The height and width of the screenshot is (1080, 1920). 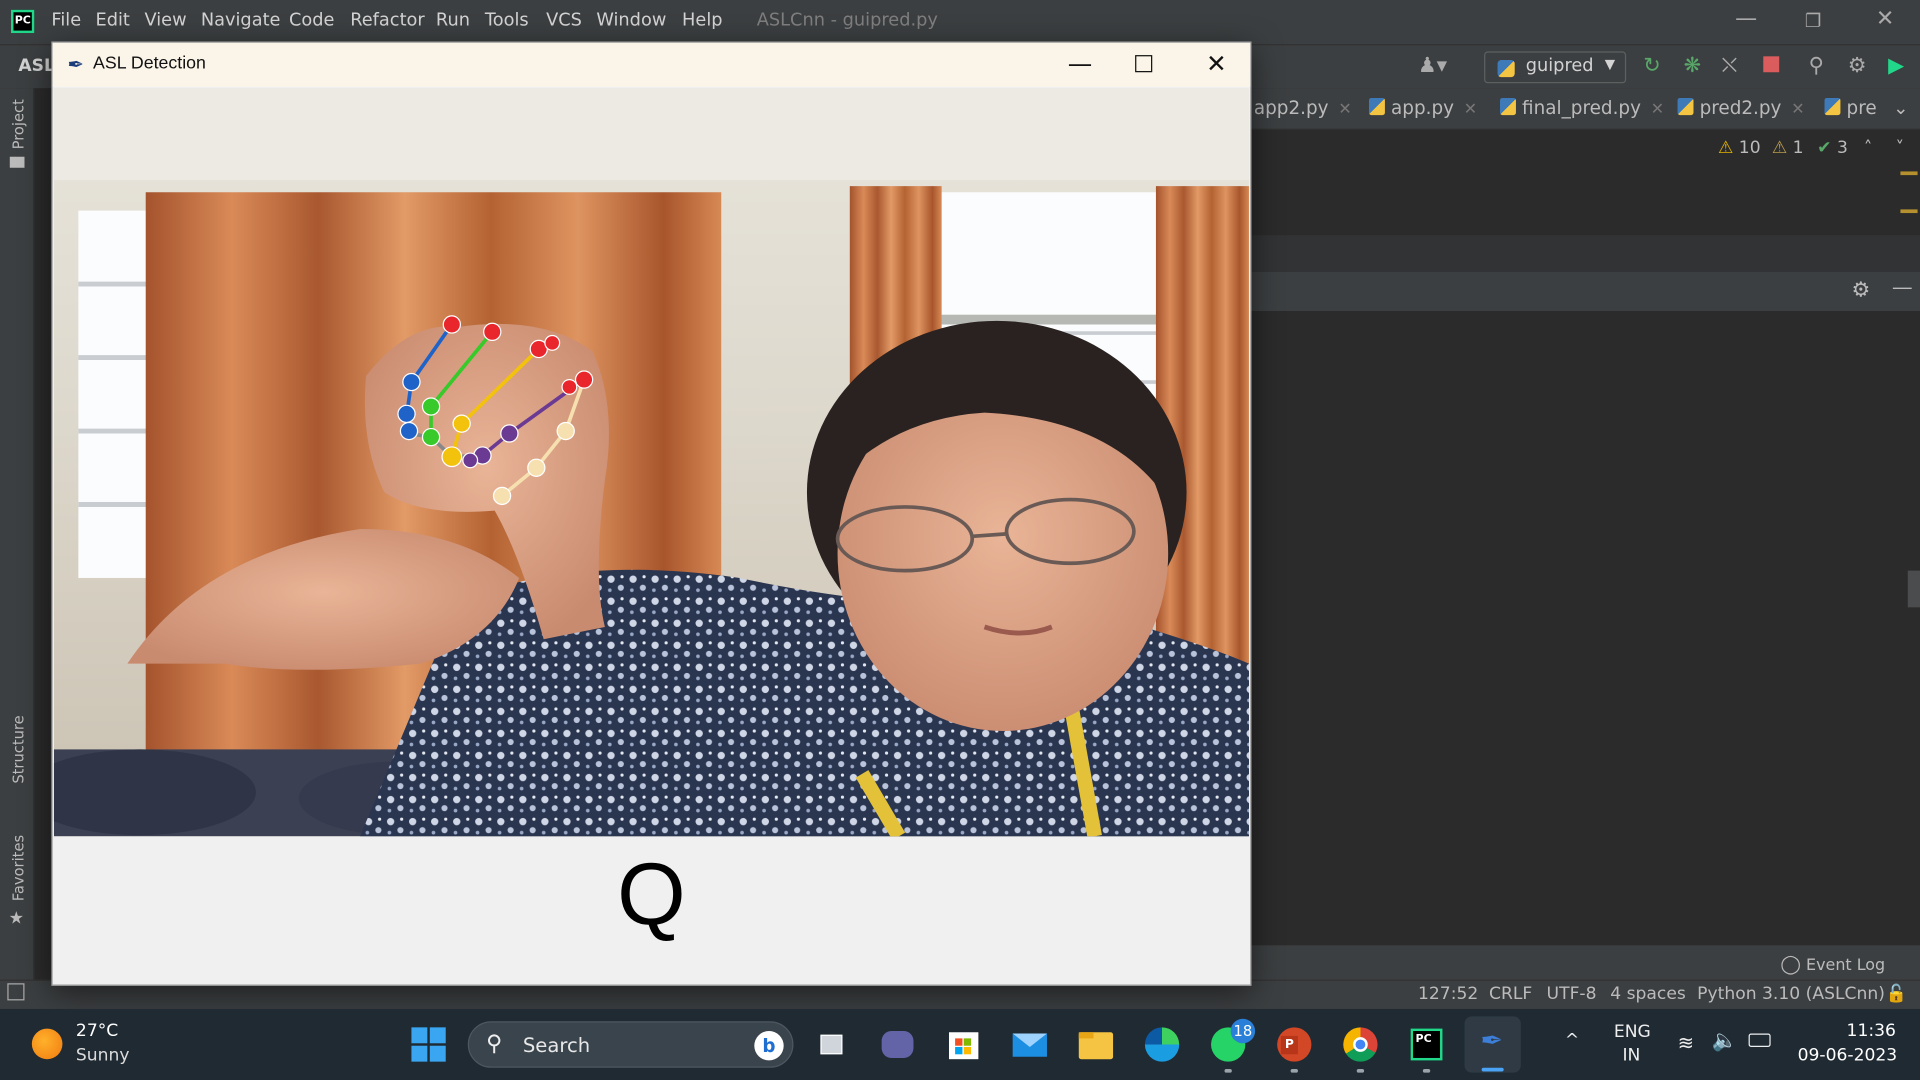 I want to click on show-hidden-icons-chevron-icon: ^, so click(x=1572, y=1041).